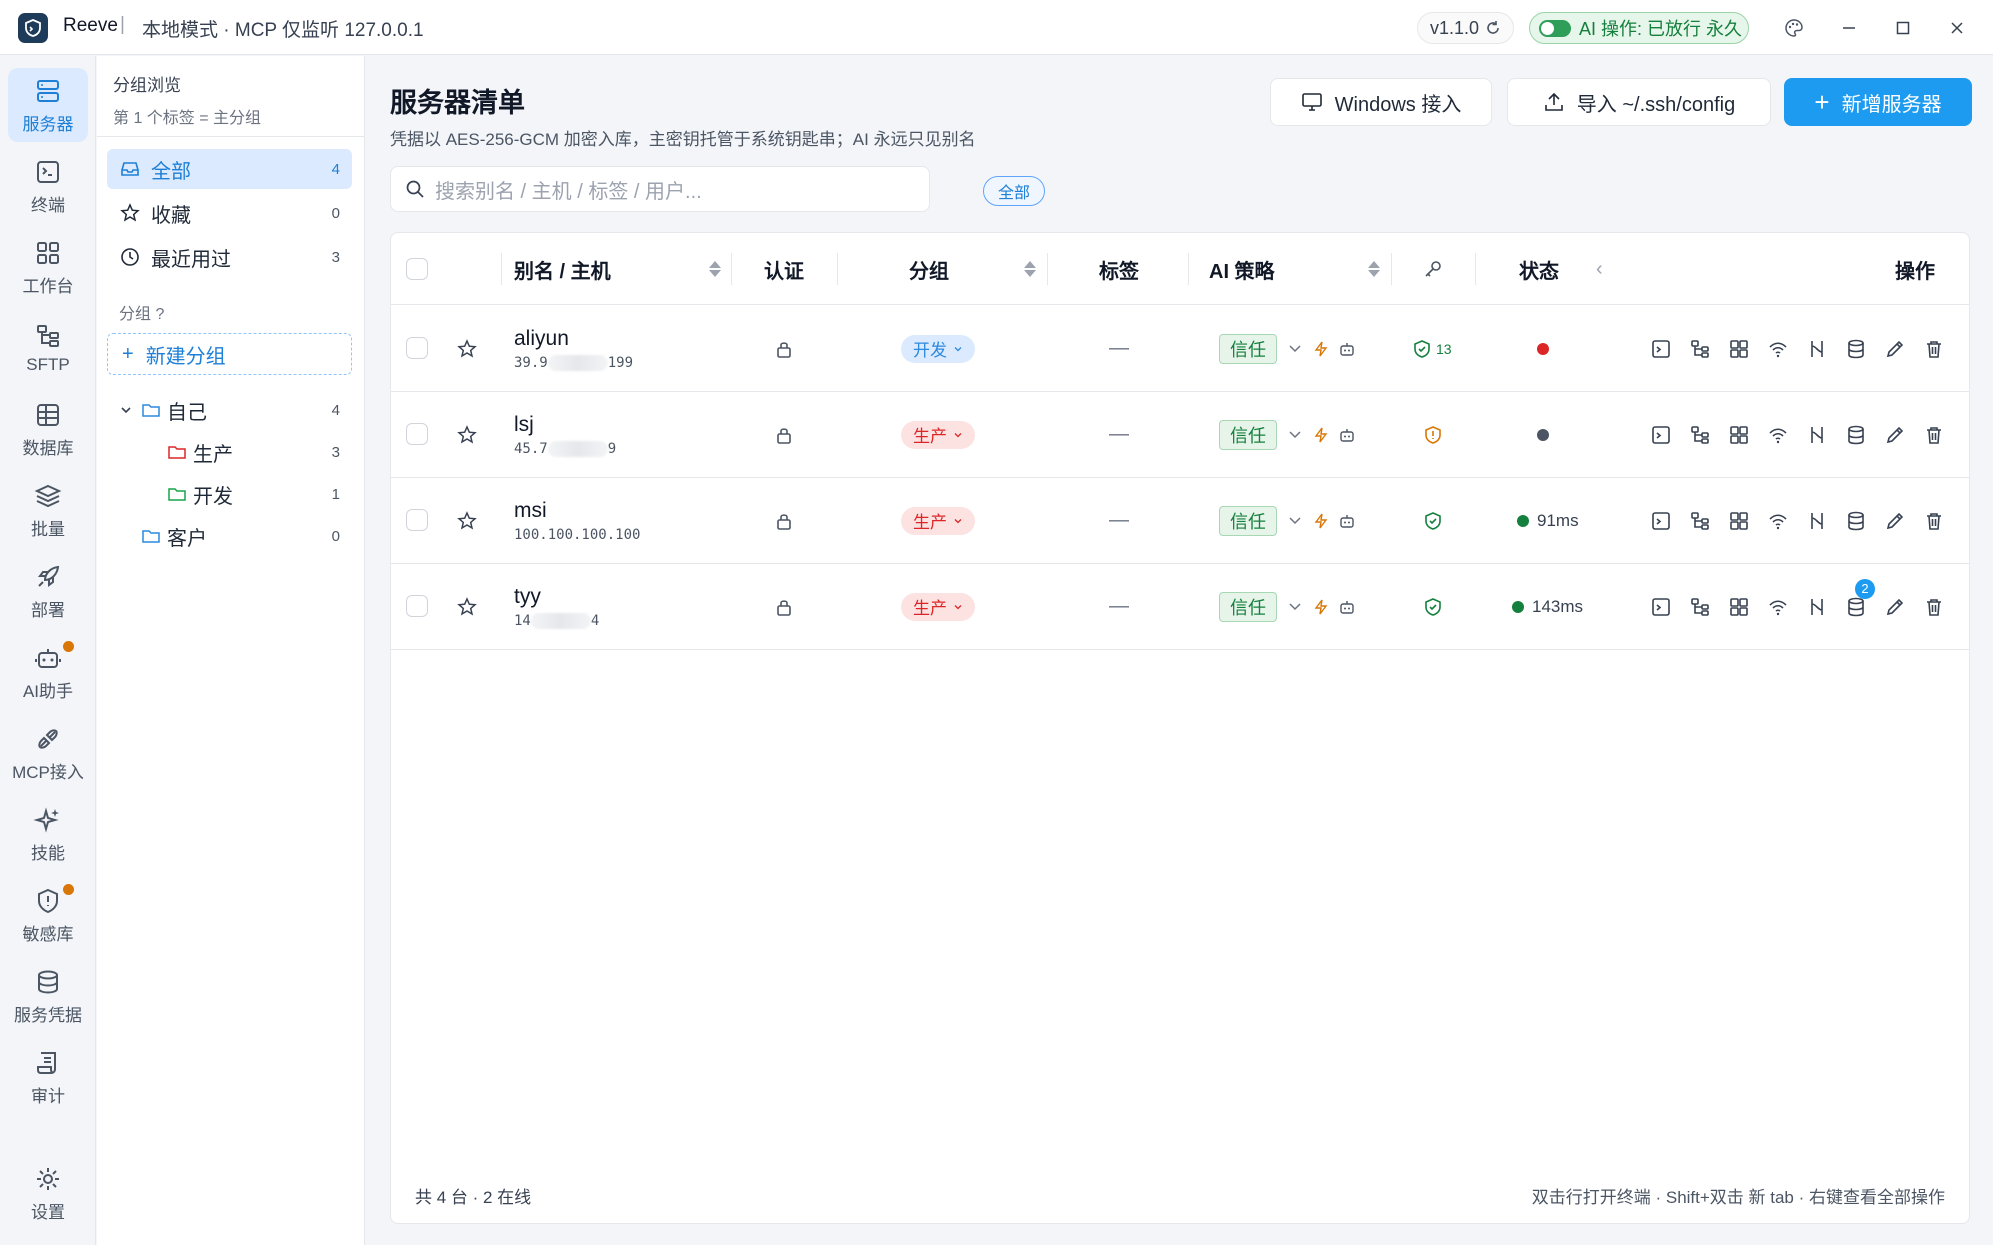 The height and width of the screenshot is (1245, 1993). Describe the element at coordinates (711, 269) in the screenshot. I see `sort-alias-icon` at that location.